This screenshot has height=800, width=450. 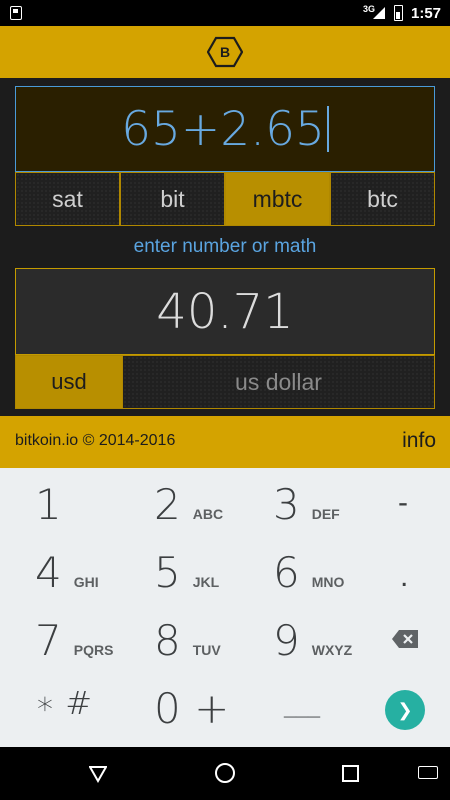 I want to click on svg-text: B, so click(x=225, y=52).